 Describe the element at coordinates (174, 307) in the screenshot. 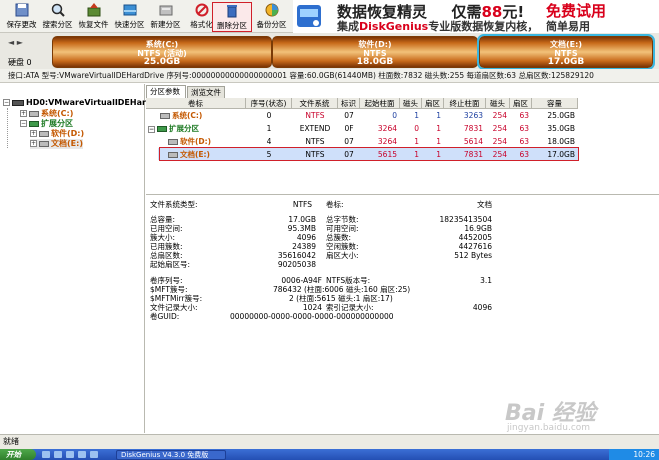

I see `file-record-size-label: 文件记录大小:` at that location.